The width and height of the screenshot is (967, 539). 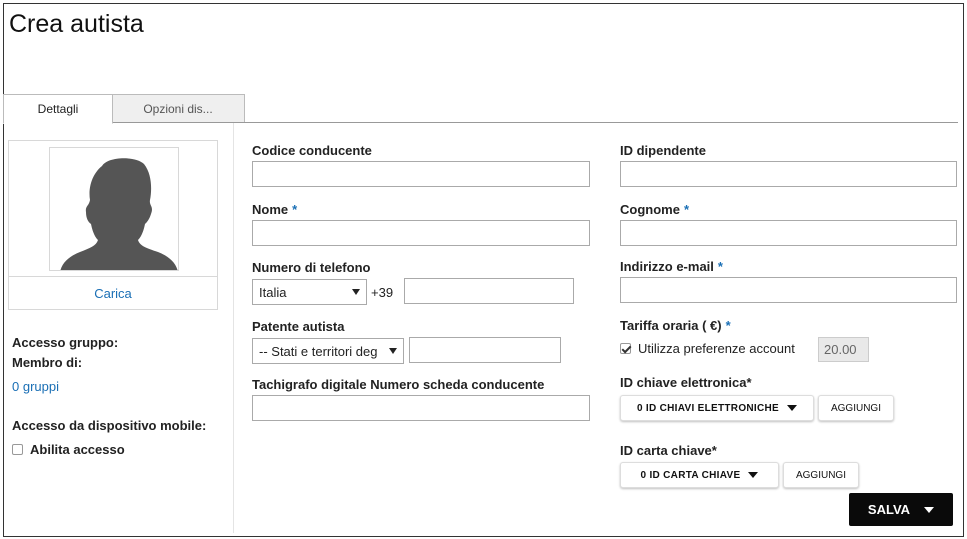 I want to click on mobile-access-label: Accesso da dispositivo mobile:, so click(x=109, y=425).